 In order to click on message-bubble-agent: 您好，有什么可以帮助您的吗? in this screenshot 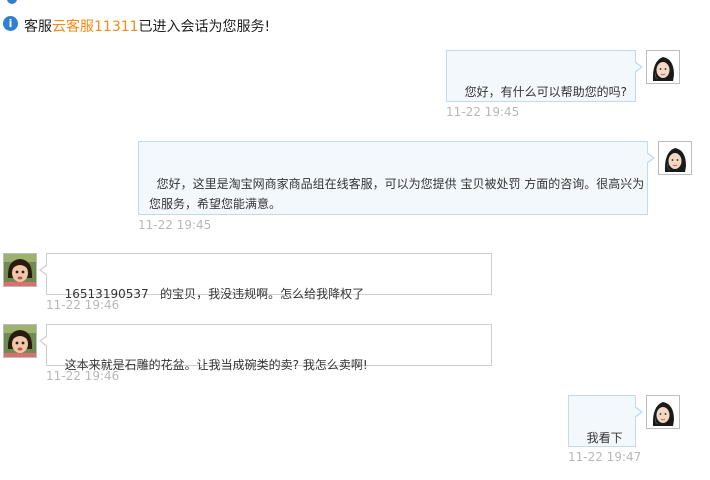, I will do `click(544, 76)`.